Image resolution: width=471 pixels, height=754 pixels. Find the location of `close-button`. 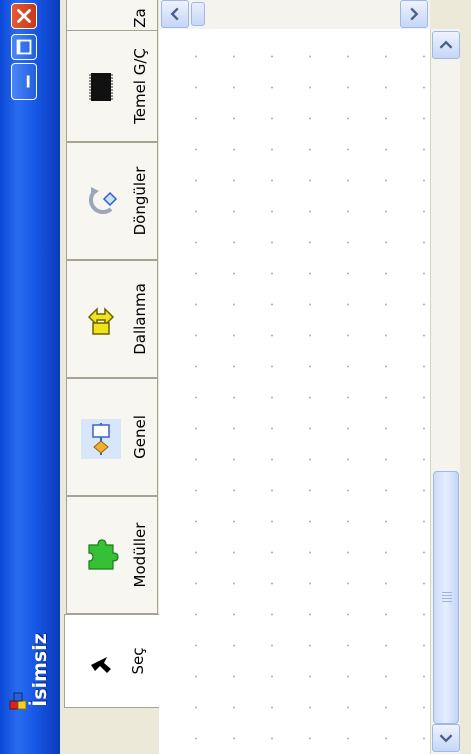

close-button is located at coordinates (24, 16).